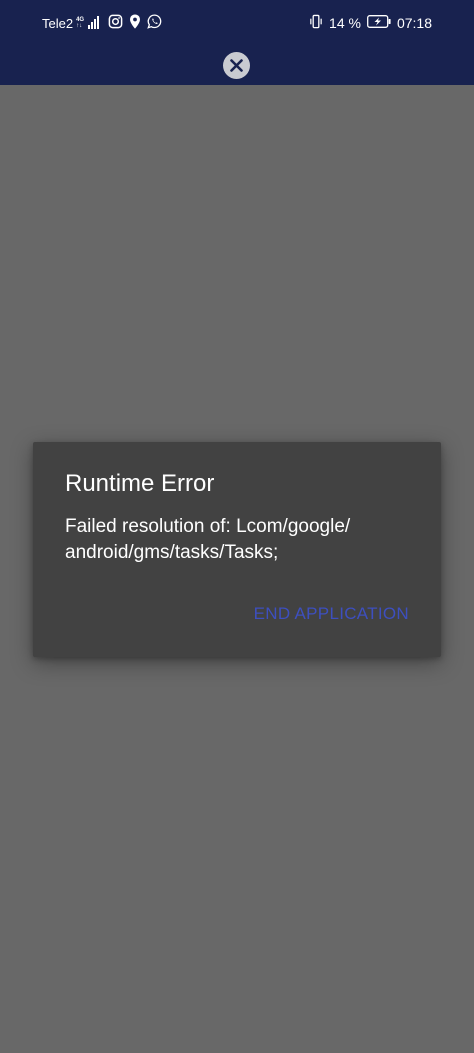 This screenshot has height=1053, width=474. Describe the element at coordinates (135, 23) in the screenshot. I see `location-icon` at that location.